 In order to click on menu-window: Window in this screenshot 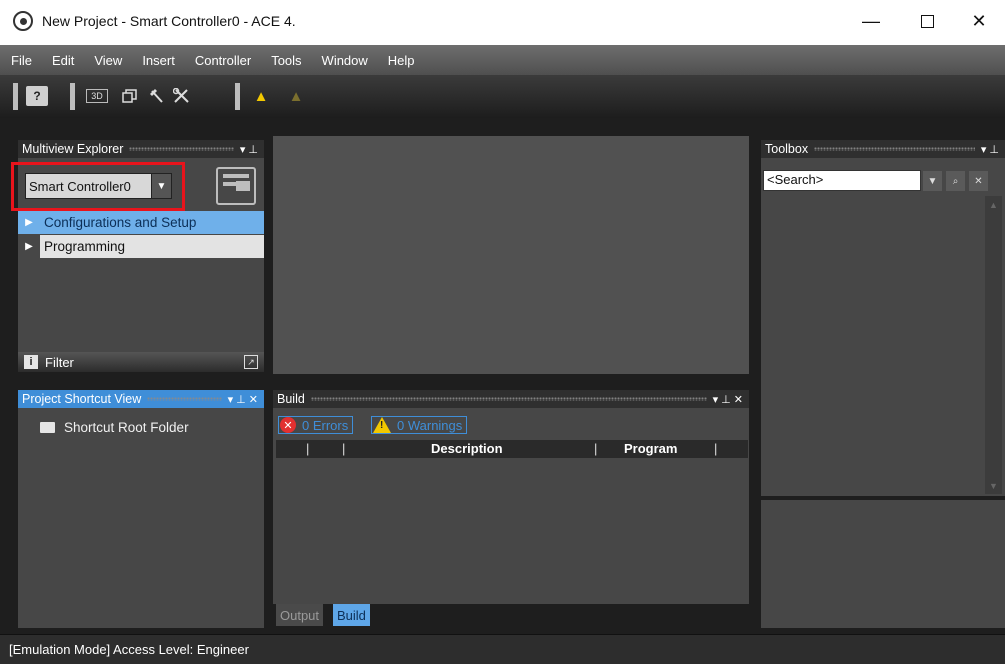, I will do `click(345, 60)`.